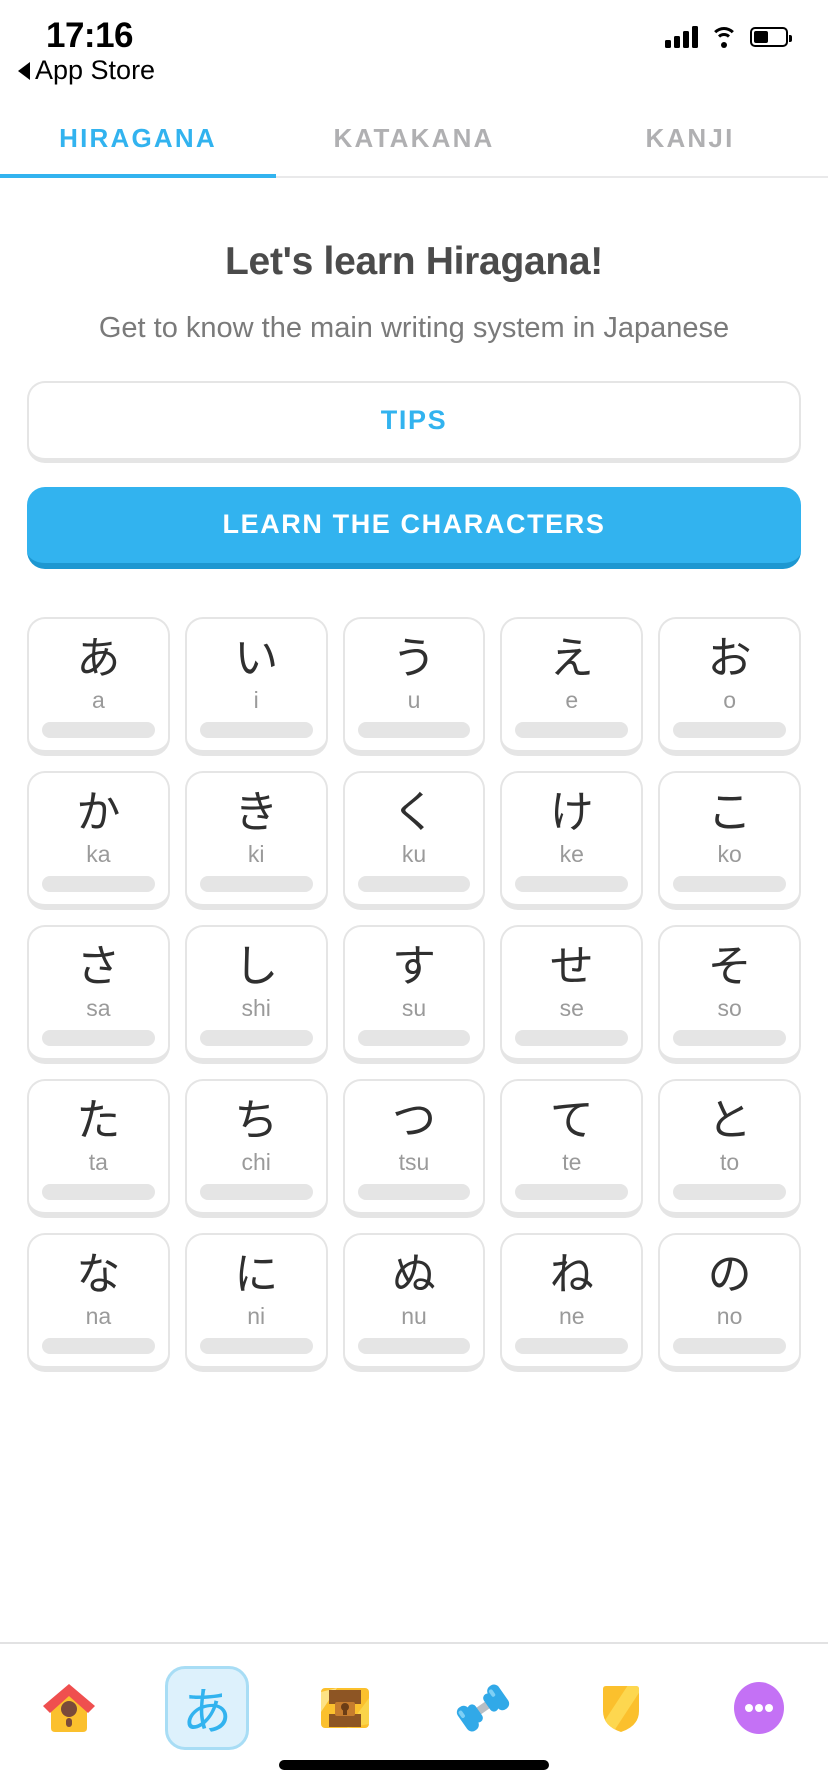 This screenshot has height=1792, width=828. Describe the element at coordinates (98, 1162) in the screenshot. I see `character-romaji: ta` at that location.